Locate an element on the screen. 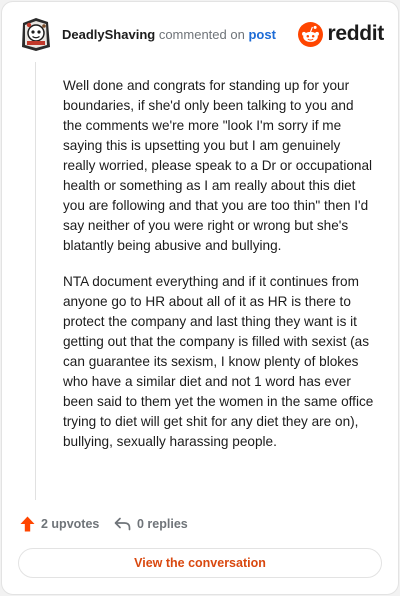  upvote-button: 2 upvotes is located at coordinates (59, 524).